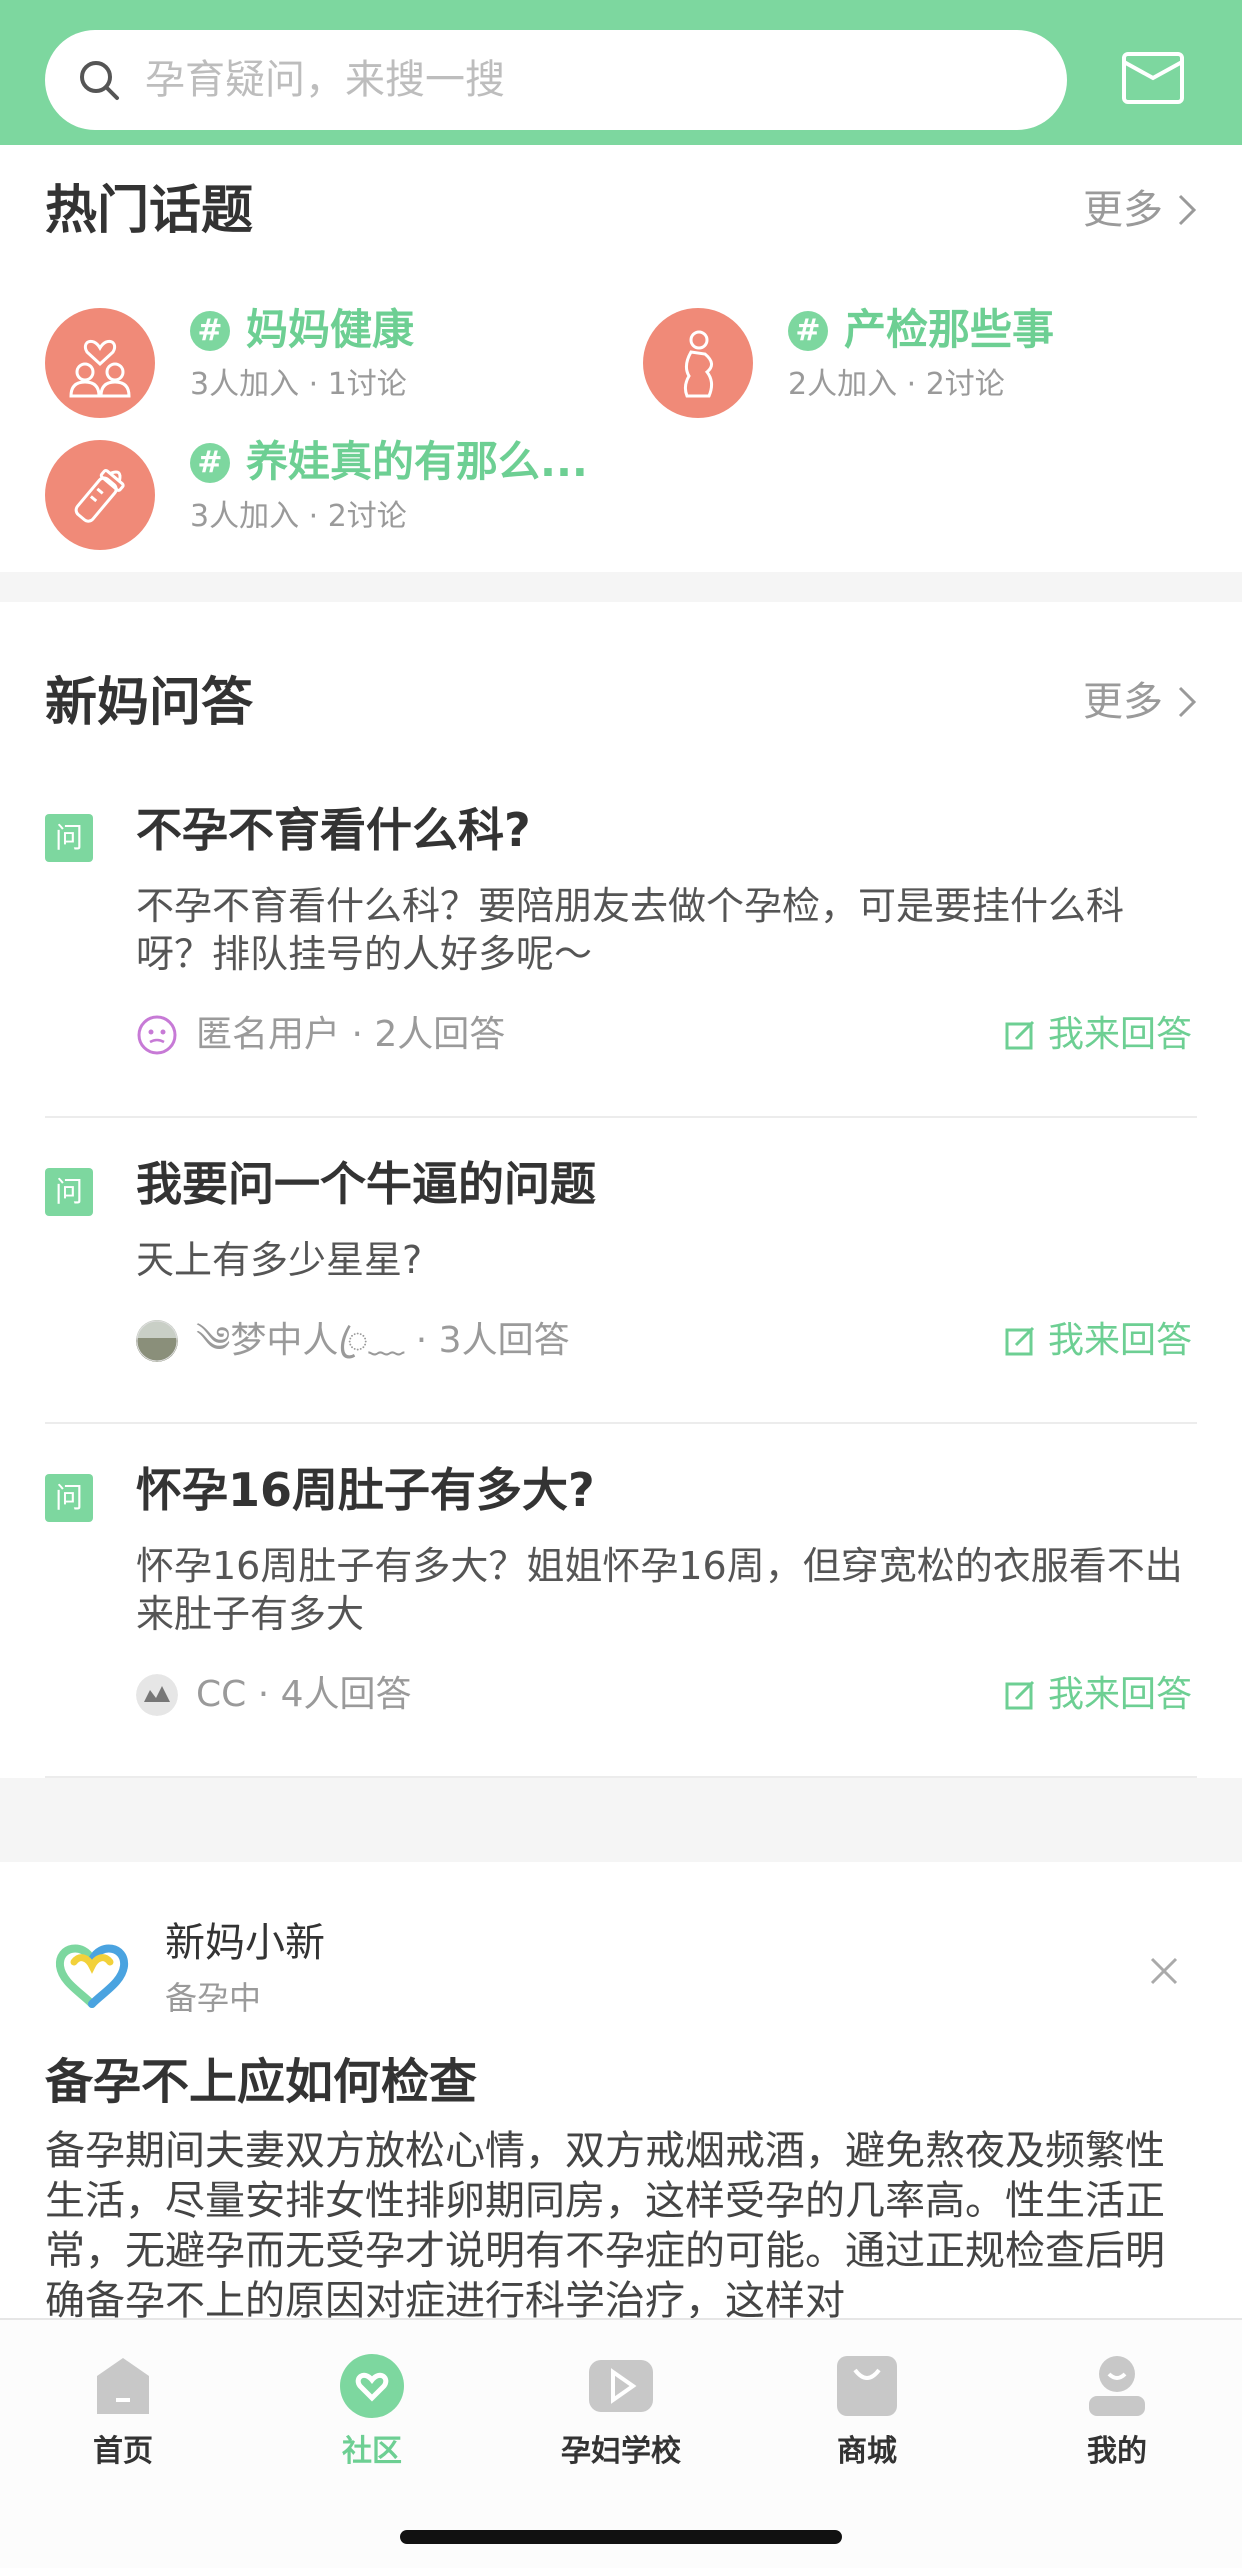 This screenshot has width=1242, height=2568. What do you see at coordinates (100, 363) in the screenshot?
I see `mother-child-icon` at bounding box center [100, 363].